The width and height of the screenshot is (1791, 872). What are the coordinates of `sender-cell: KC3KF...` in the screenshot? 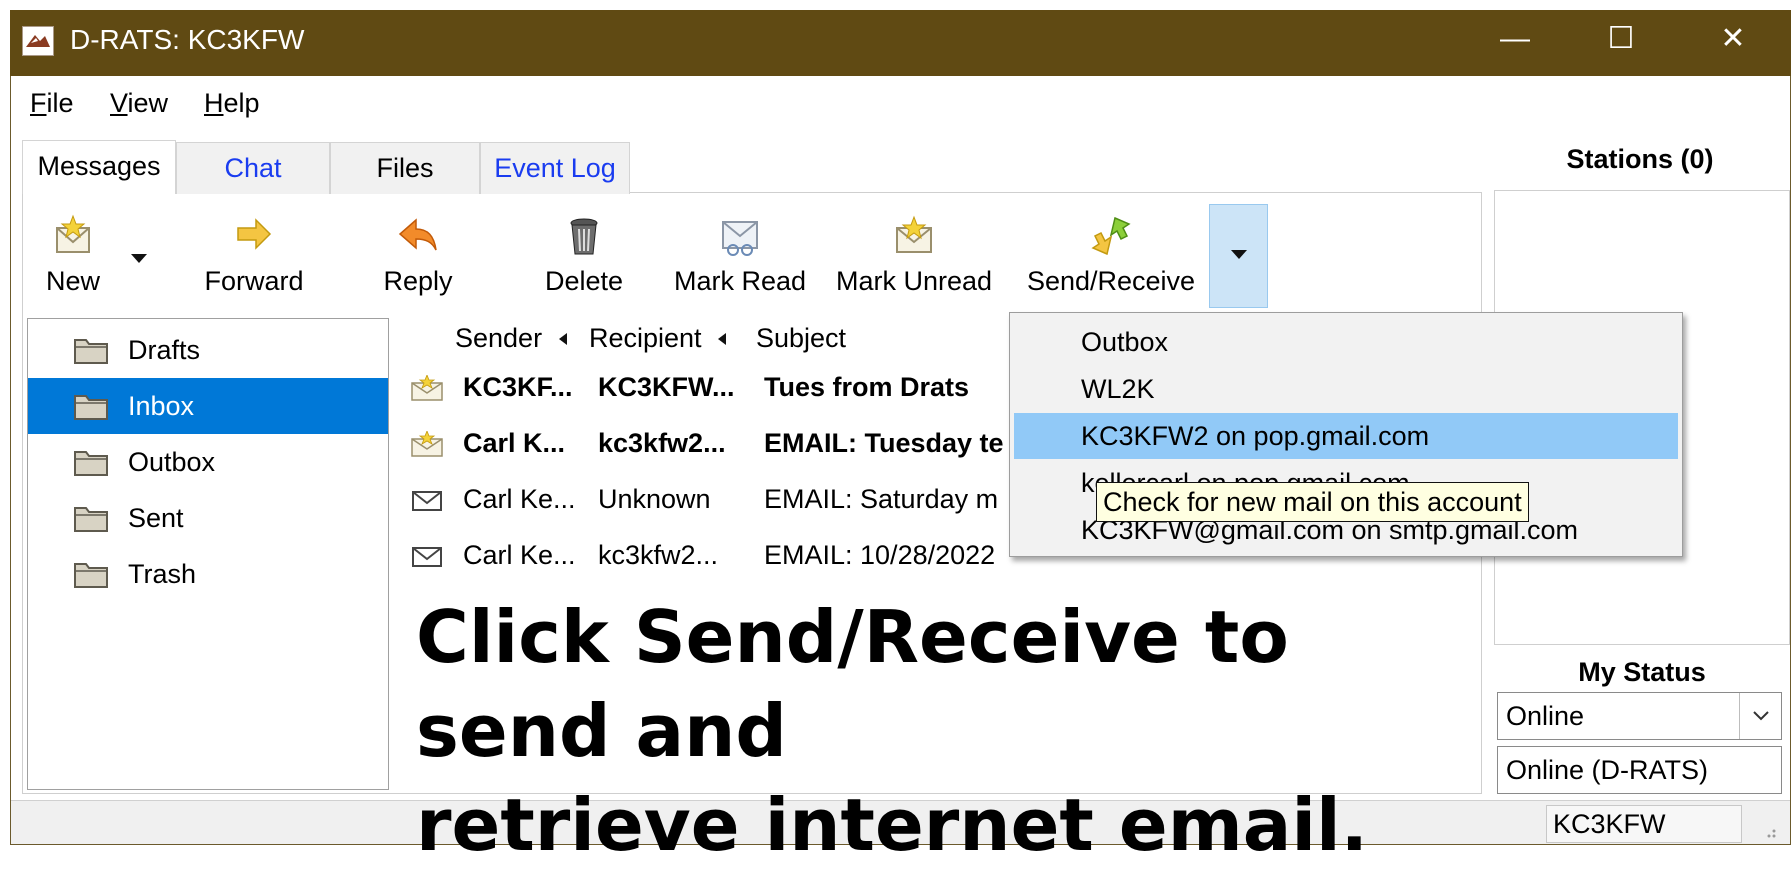 It's located at (518, 387).